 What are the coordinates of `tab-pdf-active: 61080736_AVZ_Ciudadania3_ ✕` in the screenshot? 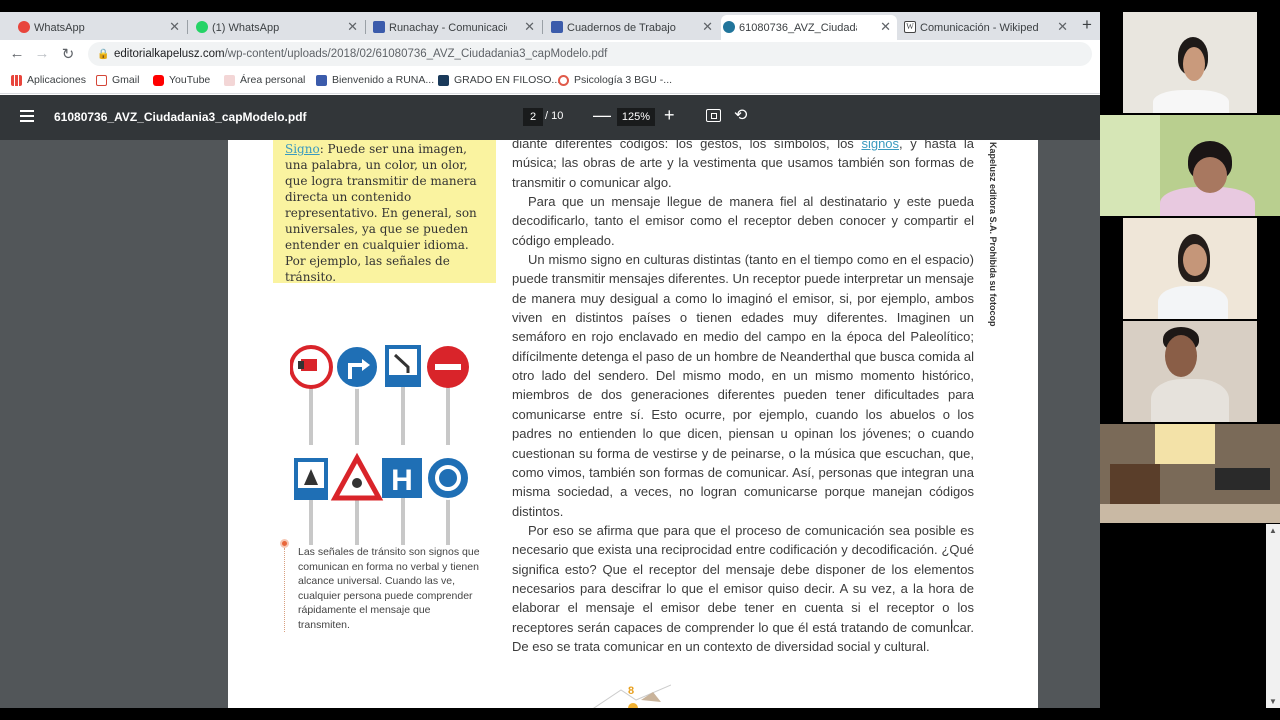 It's located at (809, 27).